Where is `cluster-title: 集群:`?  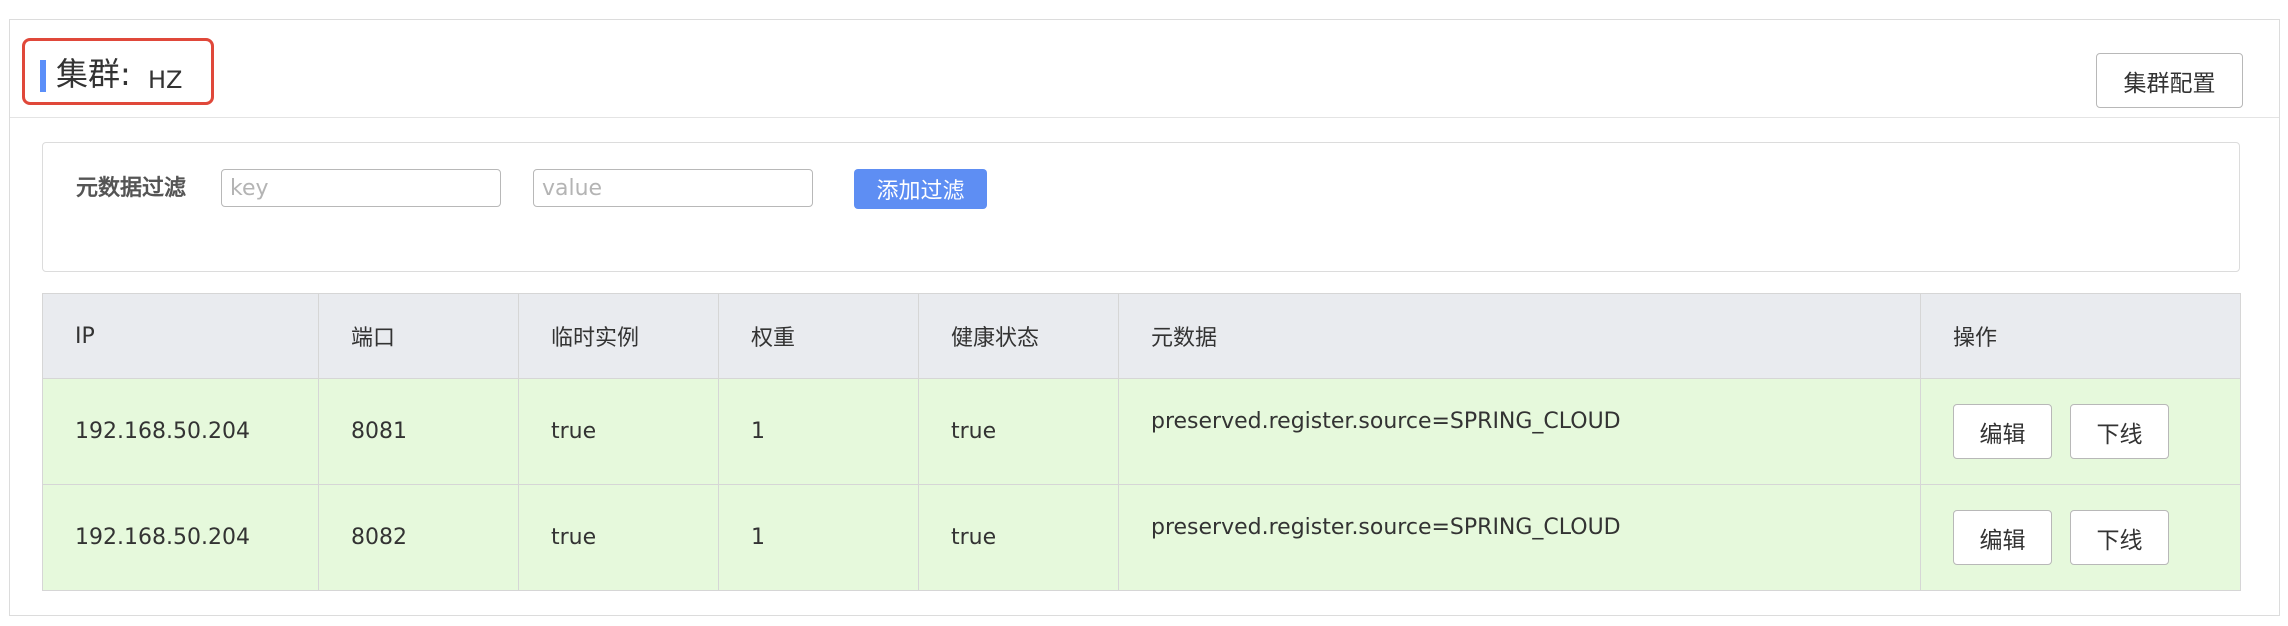 cluster-title: 集群: is located at coordinates (93, 74).